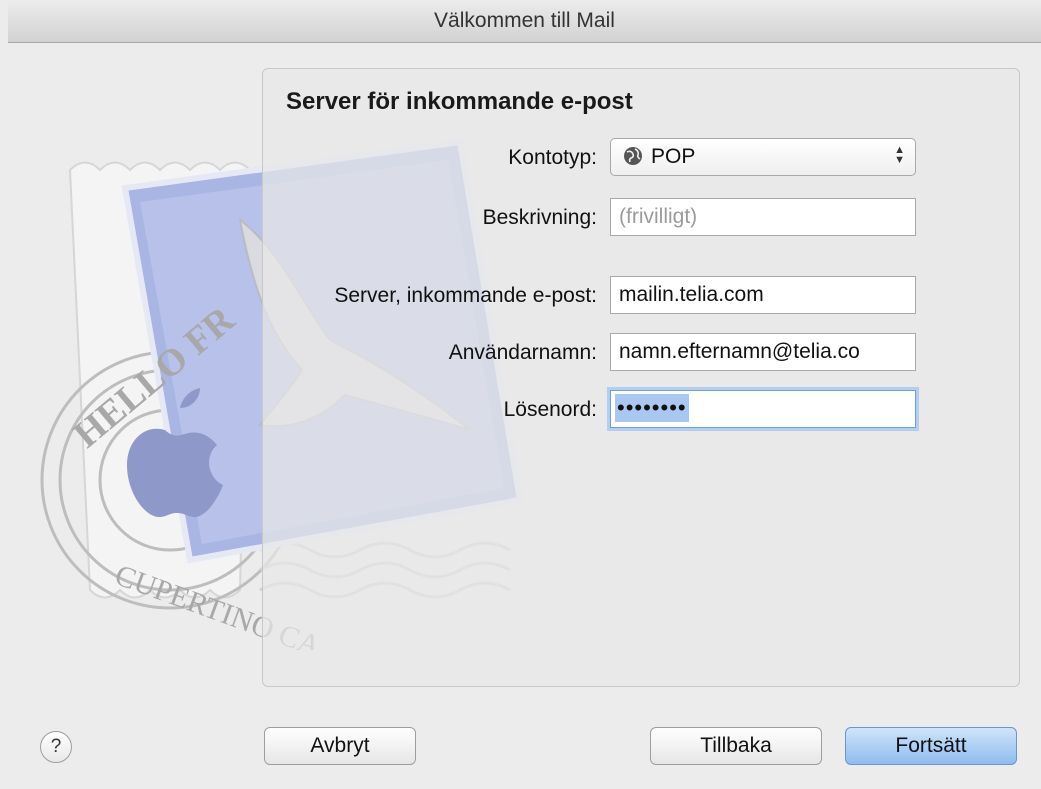 The width and height of the screenshot is (1041, 789). Describe the element at coordinates (539, 217) in the screenshot. I see `description-label: Beskrivning:` at that location.